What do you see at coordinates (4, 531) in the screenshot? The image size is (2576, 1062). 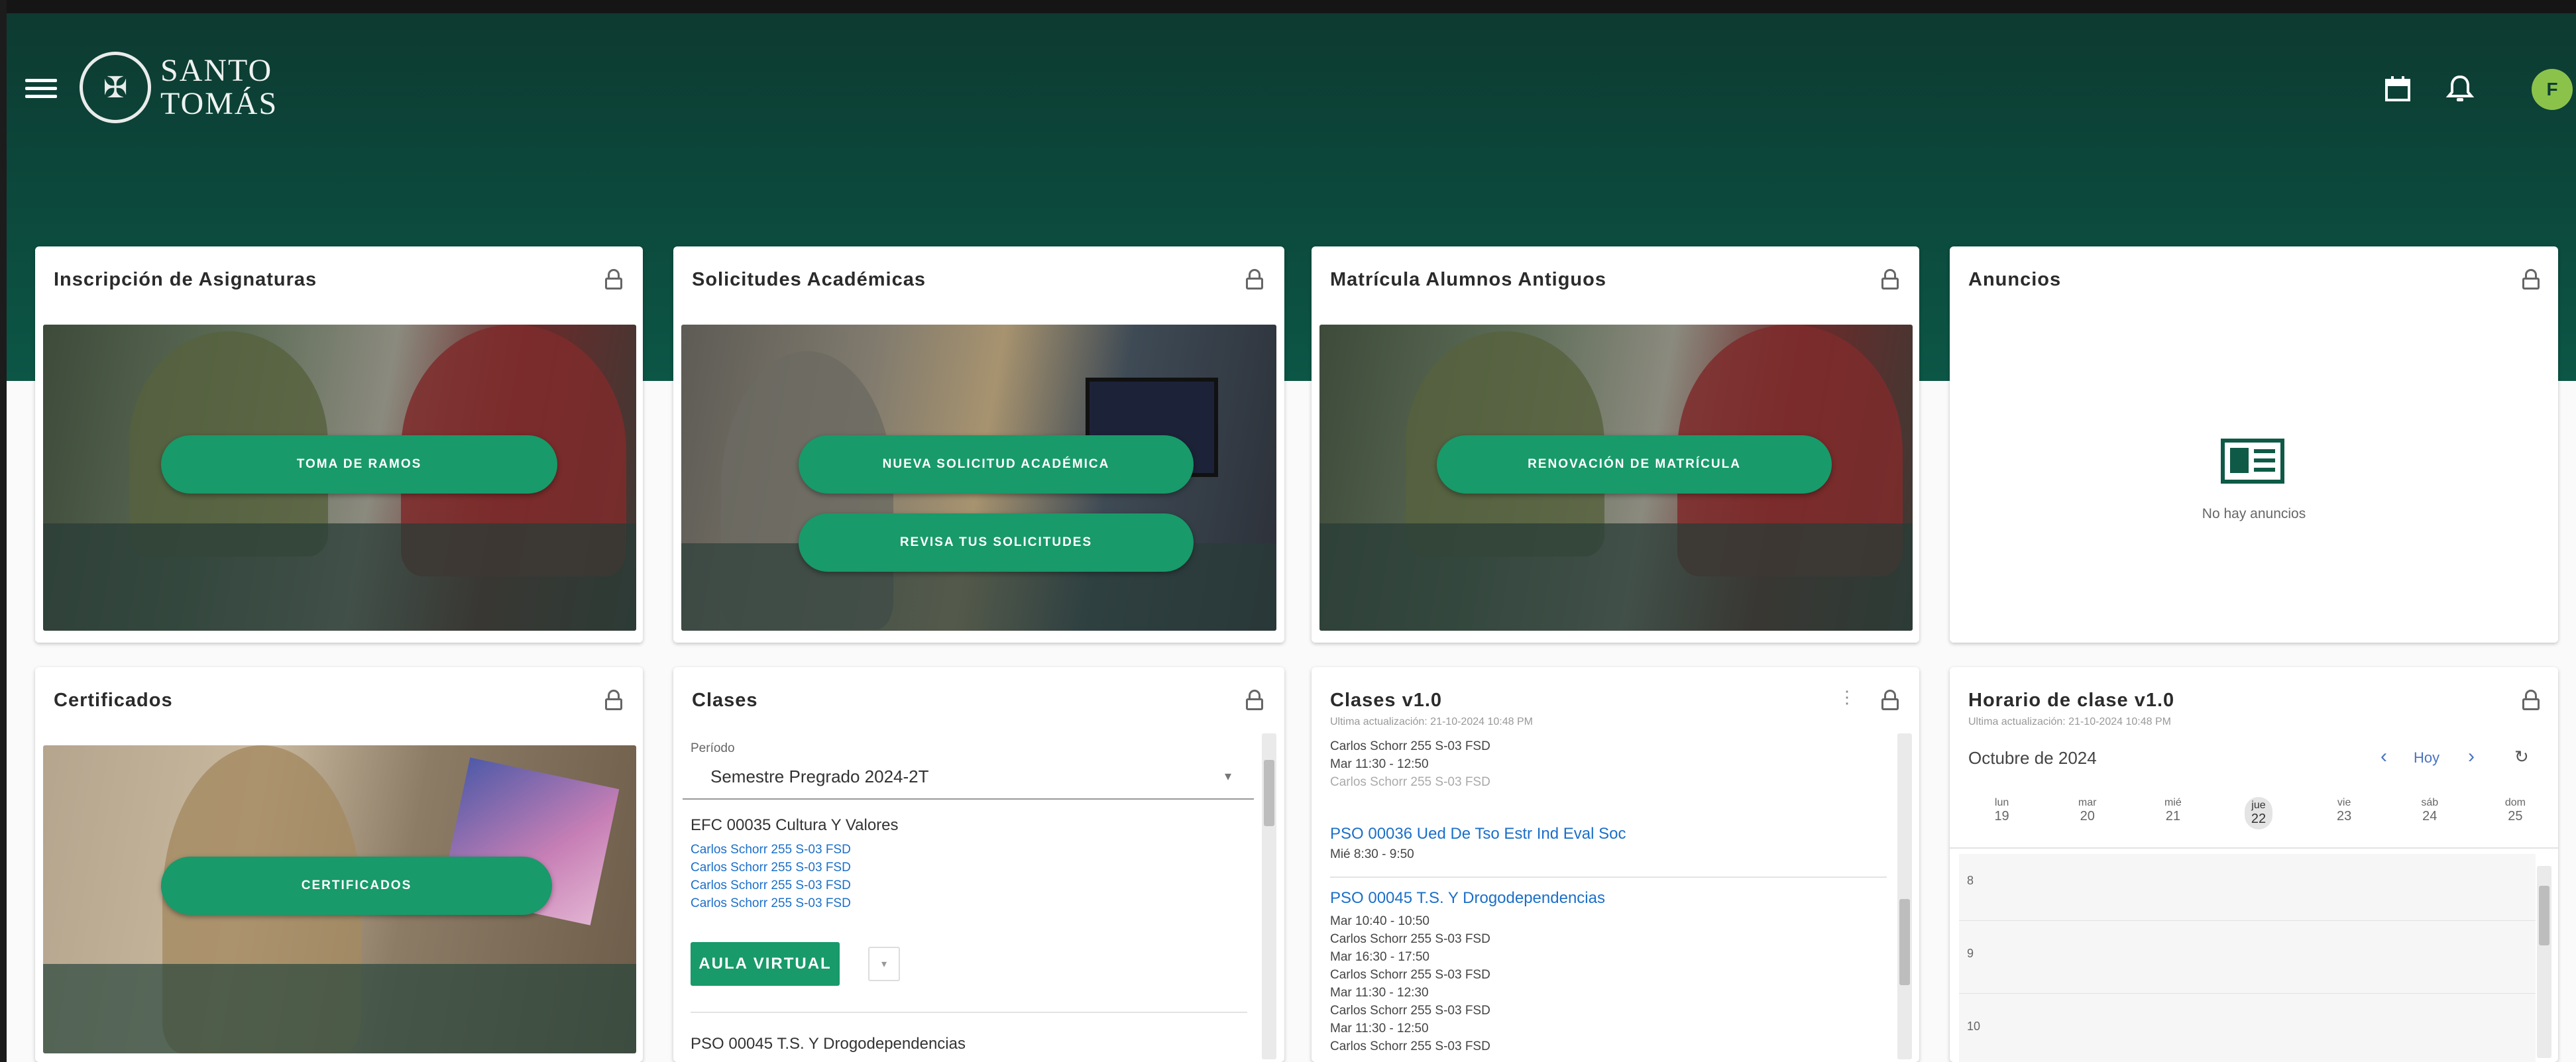 I see `window-left-edge` at bounding box center [4, 531].